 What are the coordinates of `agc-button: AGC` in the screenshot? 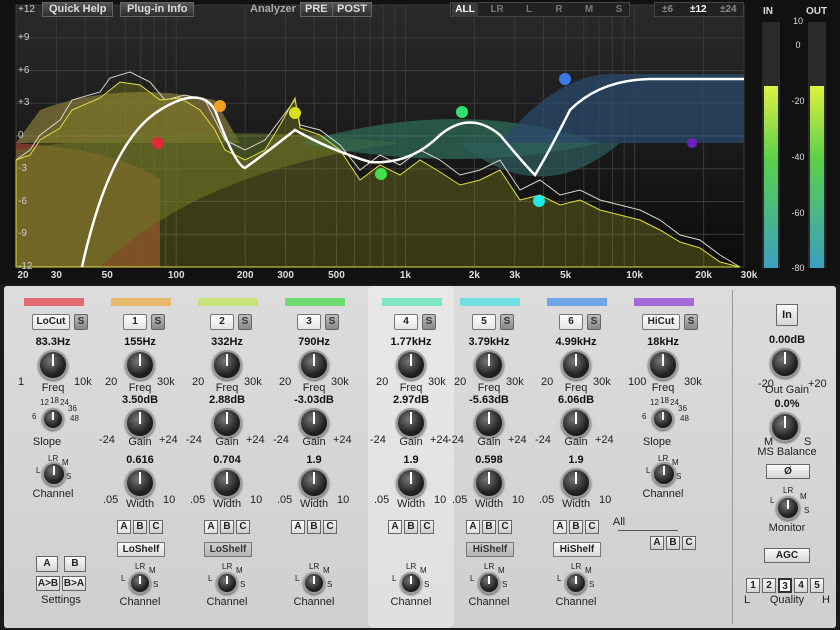 It's located at (787, 555).